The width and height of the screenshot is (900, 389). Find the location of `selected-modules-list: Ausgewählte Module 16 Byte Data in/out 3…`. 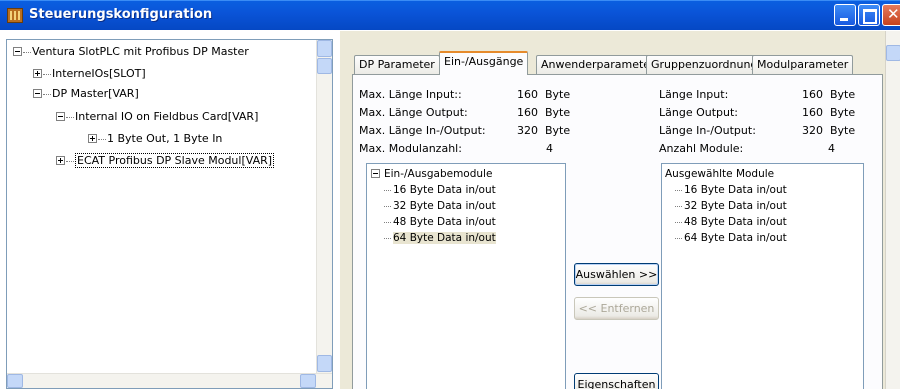

selected-modules-list: Ausgewählte Module 16 Byte Data in/out 3… is located at coordinates (762, 276).